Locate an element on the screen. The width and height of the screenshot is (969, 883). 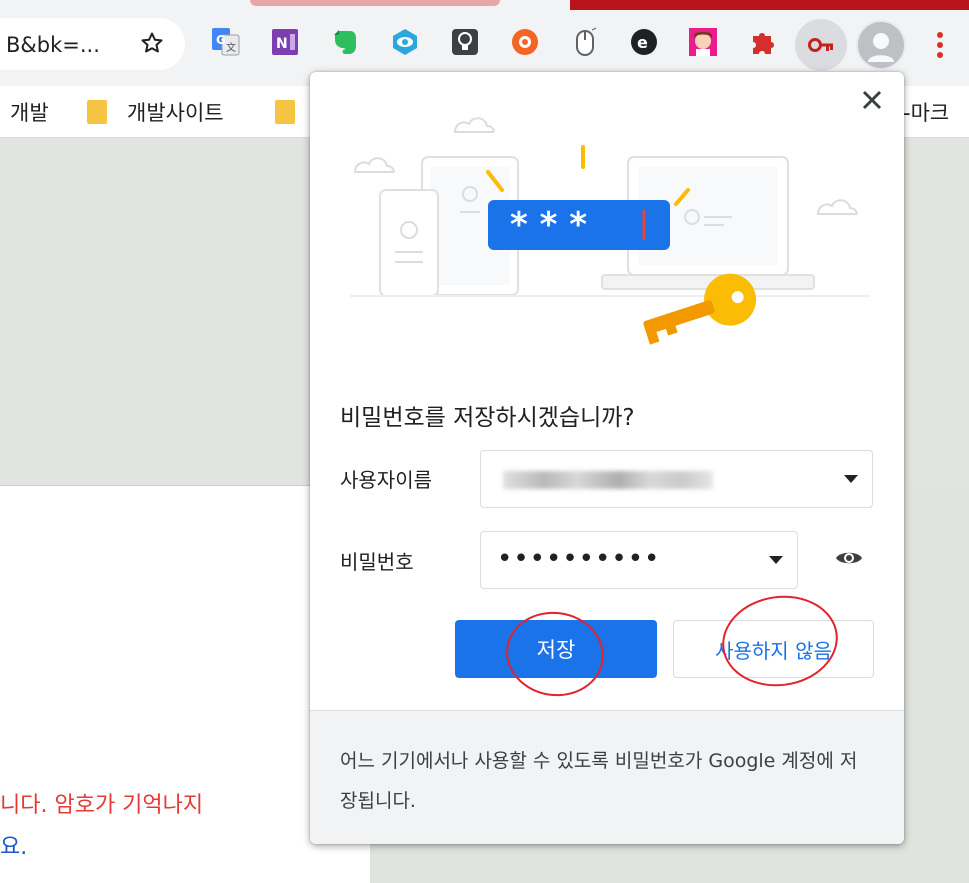
tab-strip-edge is located at coordinates (375, 3).